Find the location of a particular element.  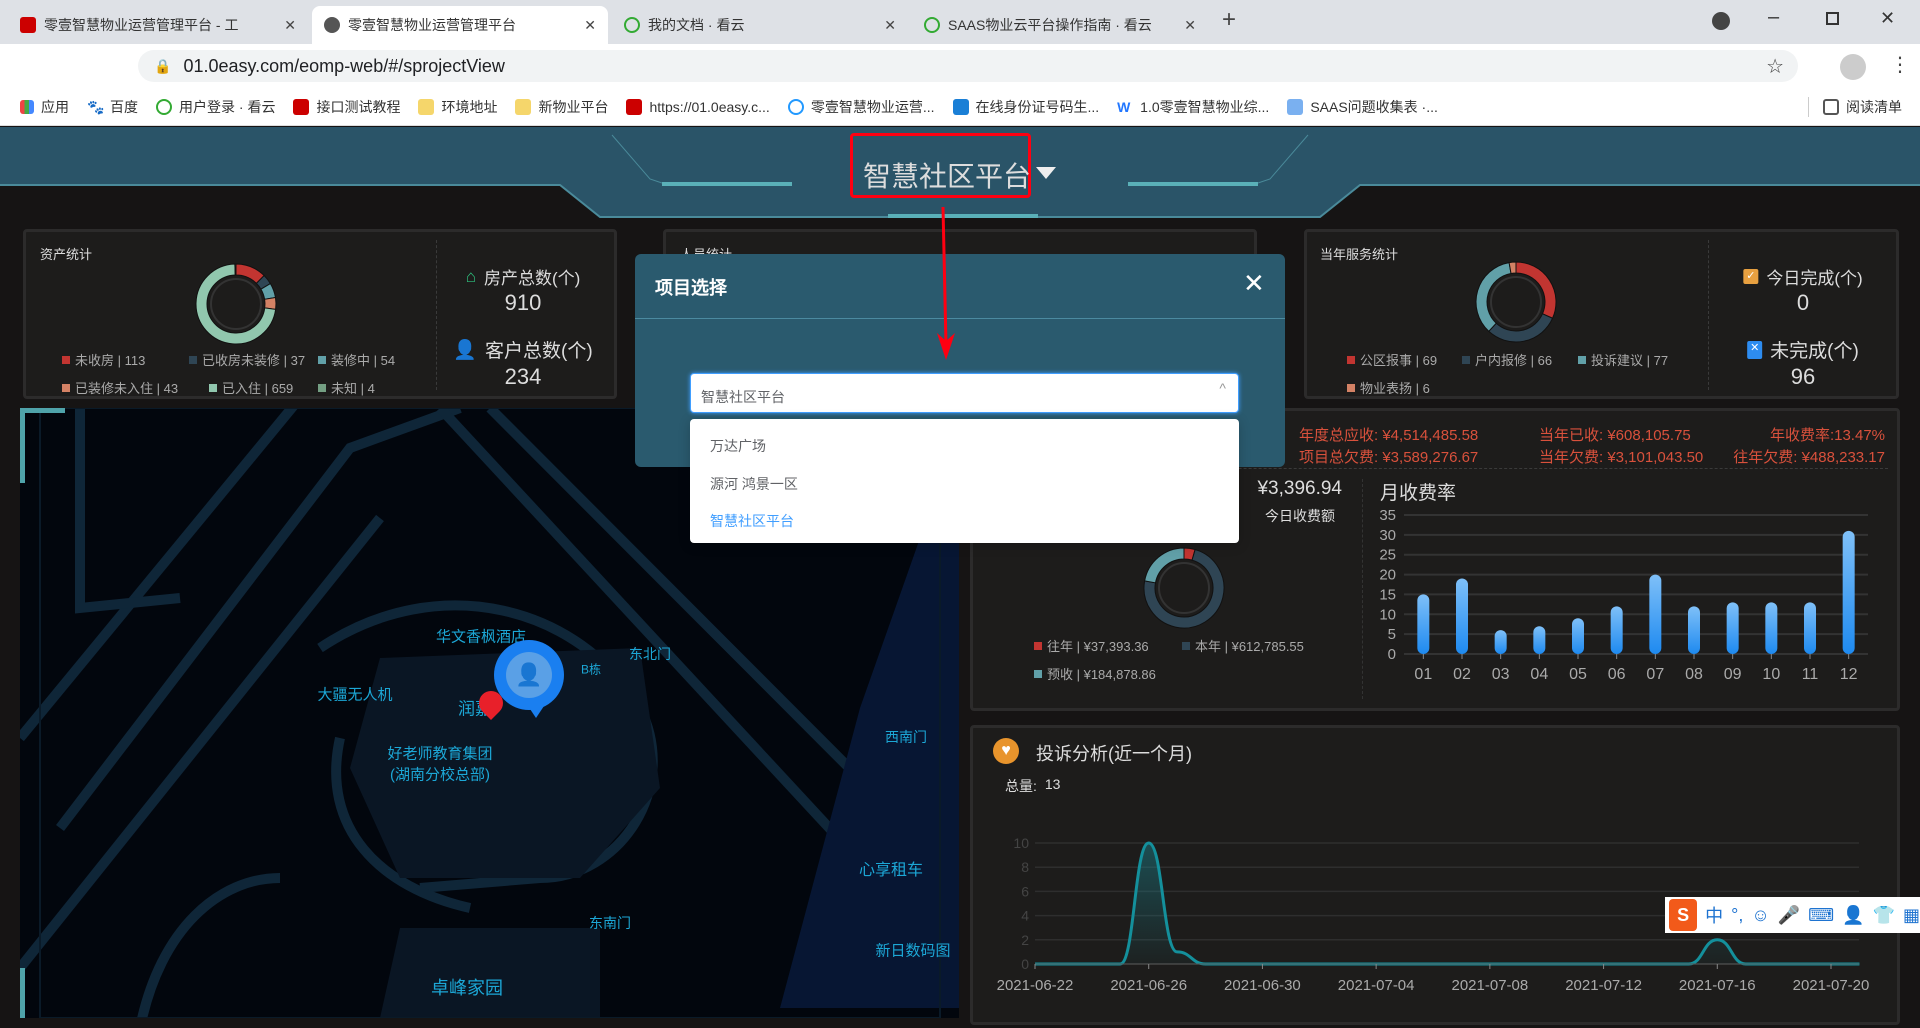

url-text: 01.0easy.com/eomp-web/#/sprojectView is located at coordinates (344, 65).